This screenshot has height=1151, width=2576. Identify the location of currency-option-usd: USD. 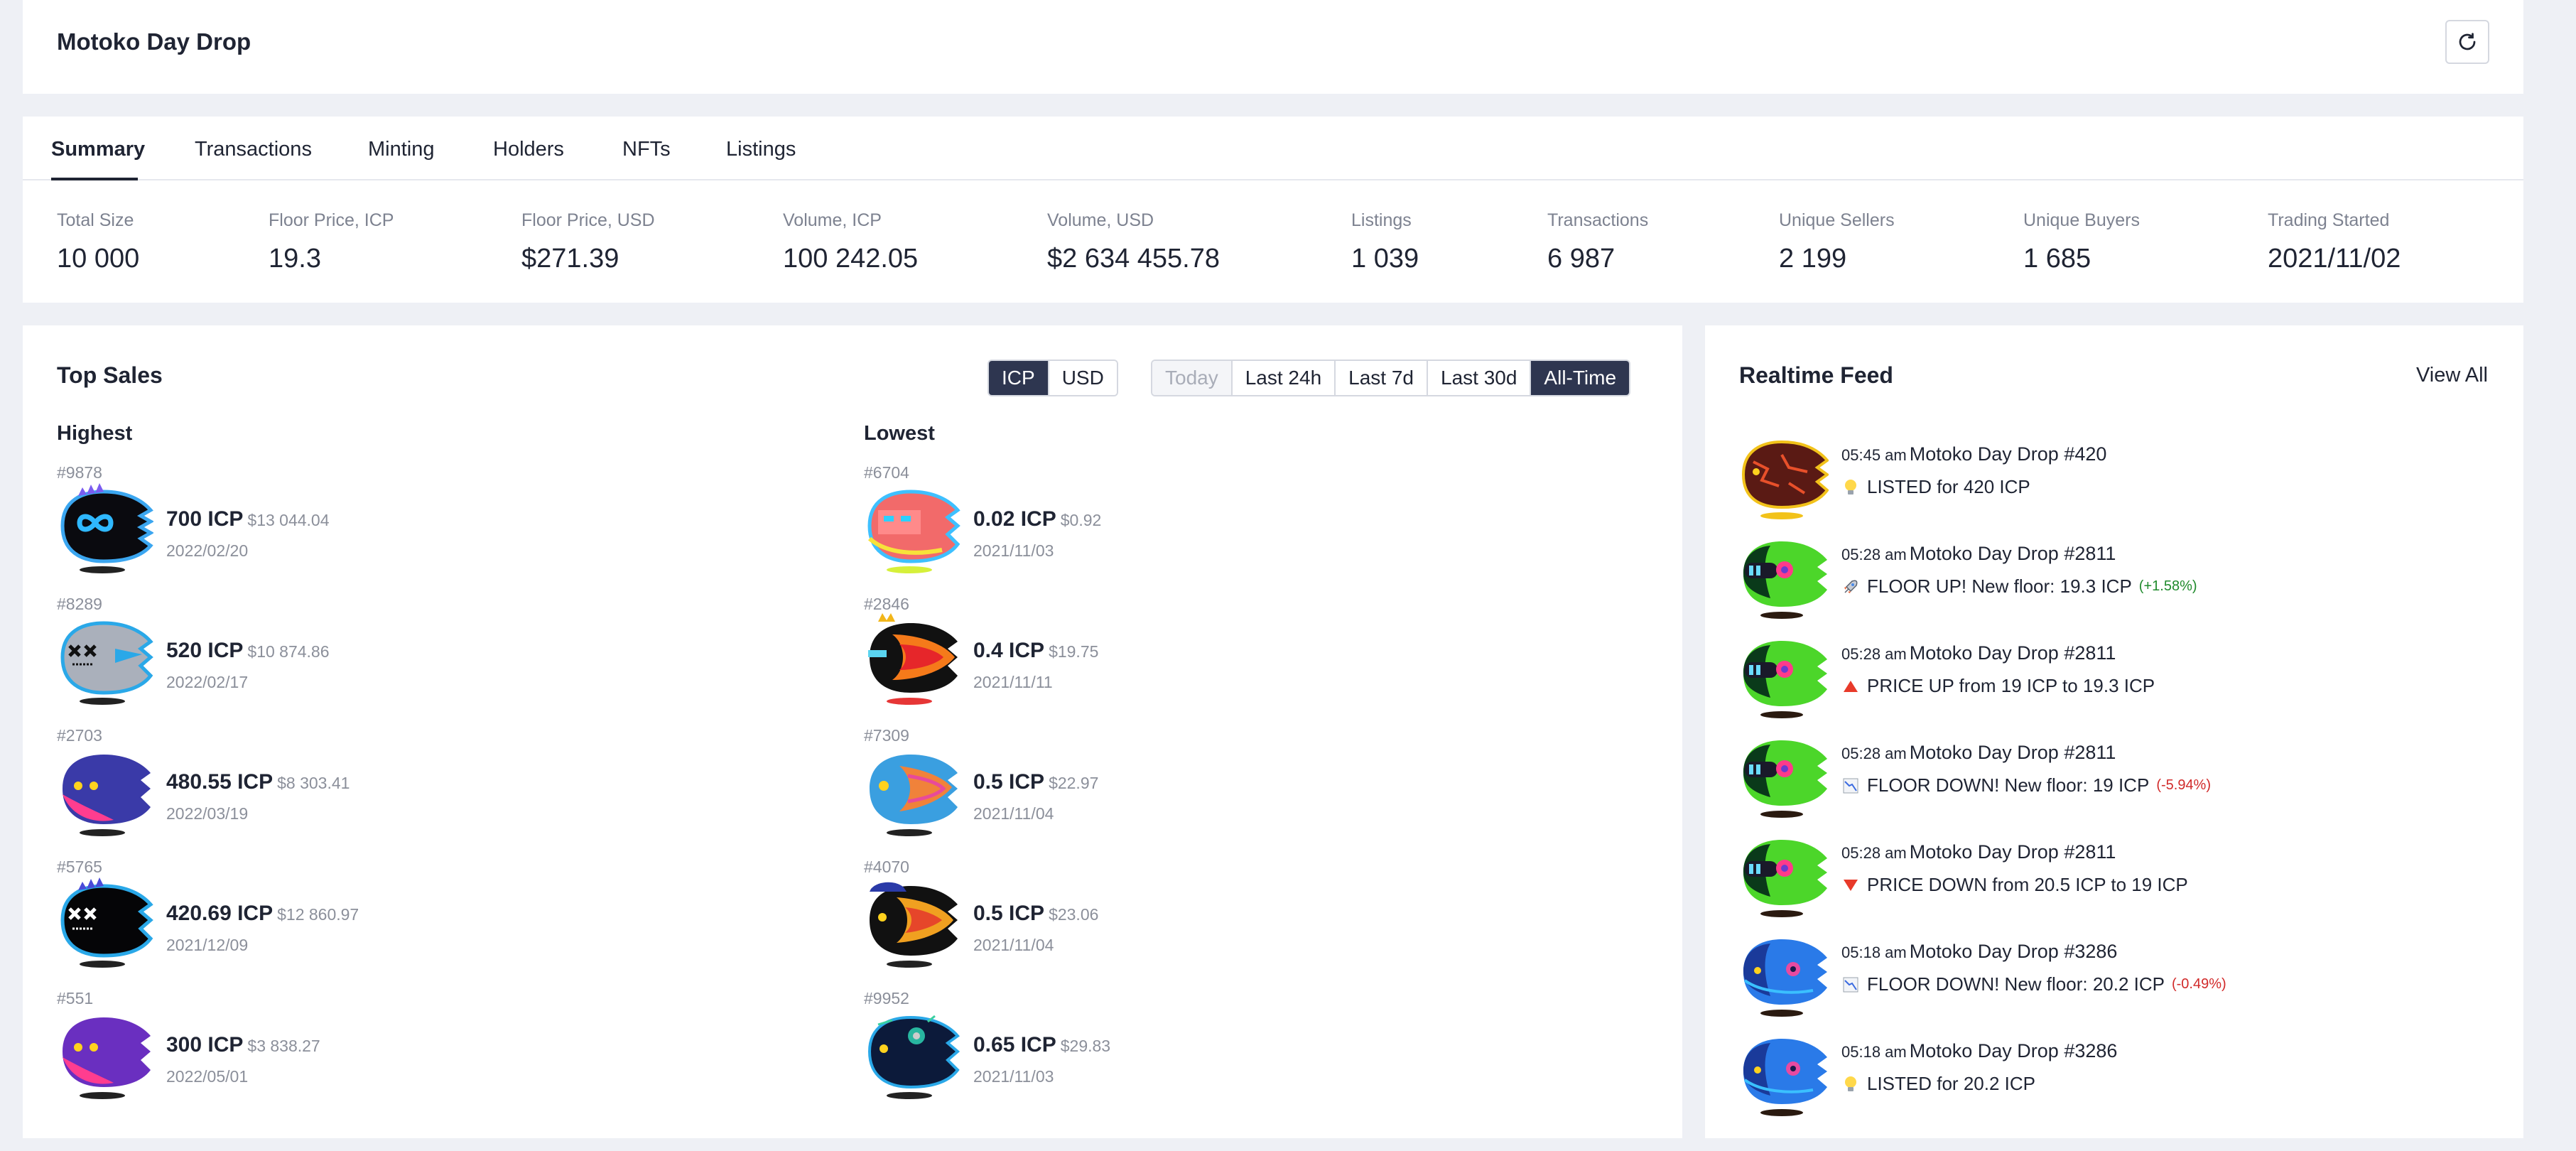
(1083, 378).